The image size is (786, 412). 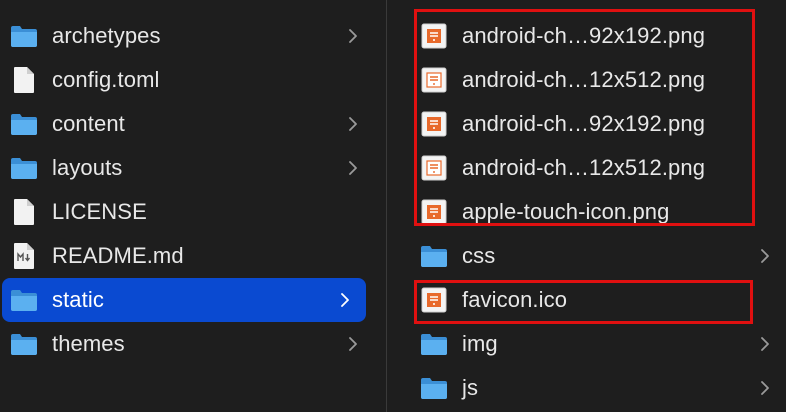 What do you see at coordinates (106, 79) in the screenshot?
I see `item-label: config.toml` at bounding box center [106, 79].